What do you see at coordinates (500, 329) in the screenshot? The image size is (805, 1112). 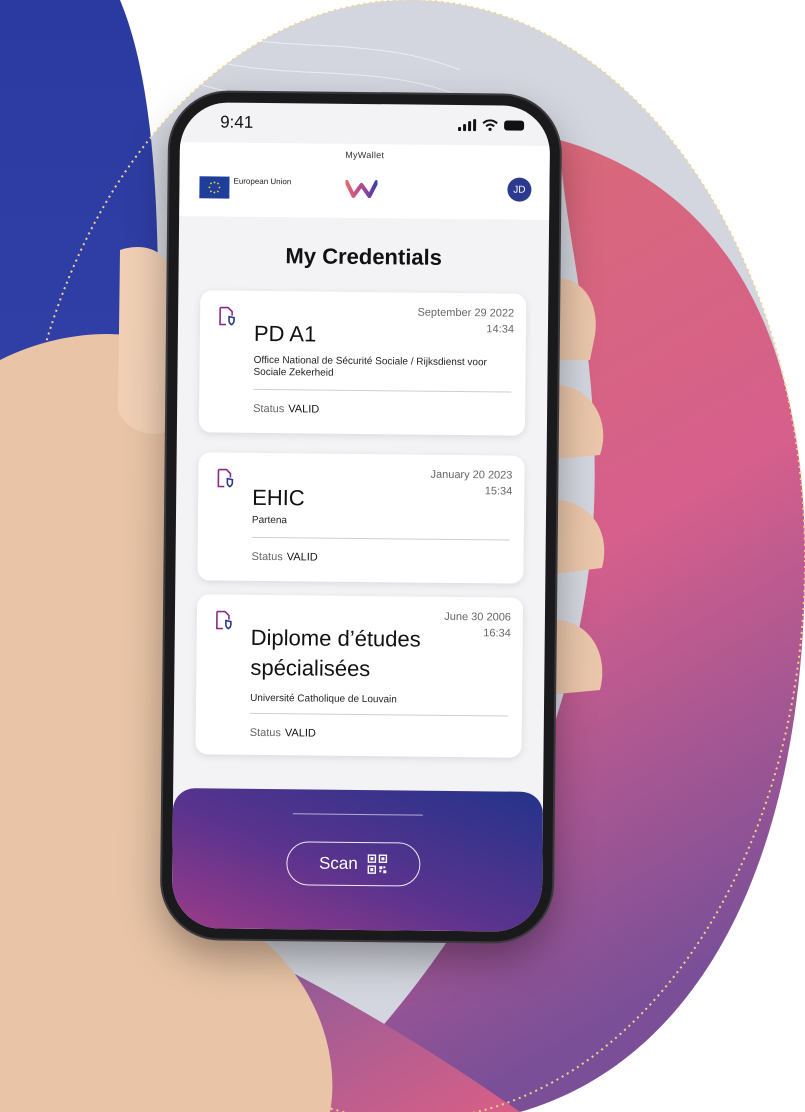 I see `credential-time: 14:34` at bounding box center [500, 329].